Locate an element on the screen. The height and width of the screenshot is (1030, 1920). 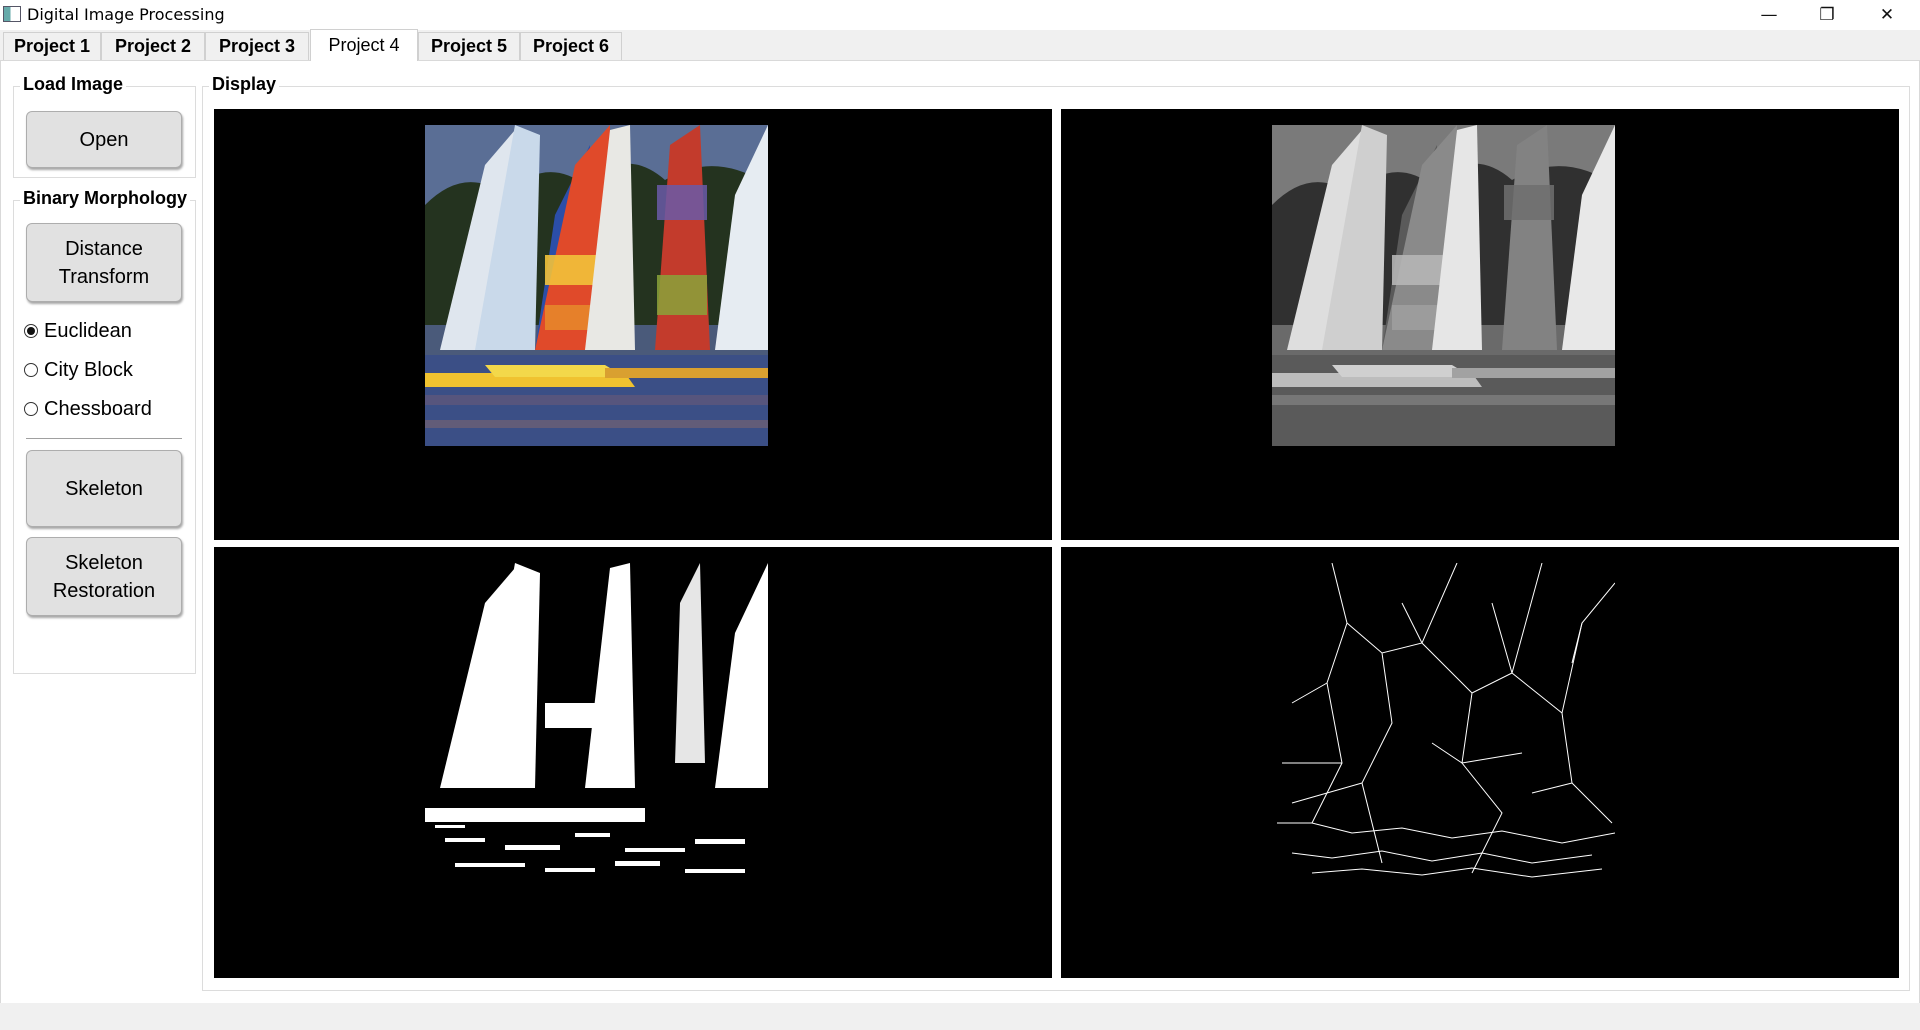
tab-project-2: Project 2 is located at coordinates (153, 46).